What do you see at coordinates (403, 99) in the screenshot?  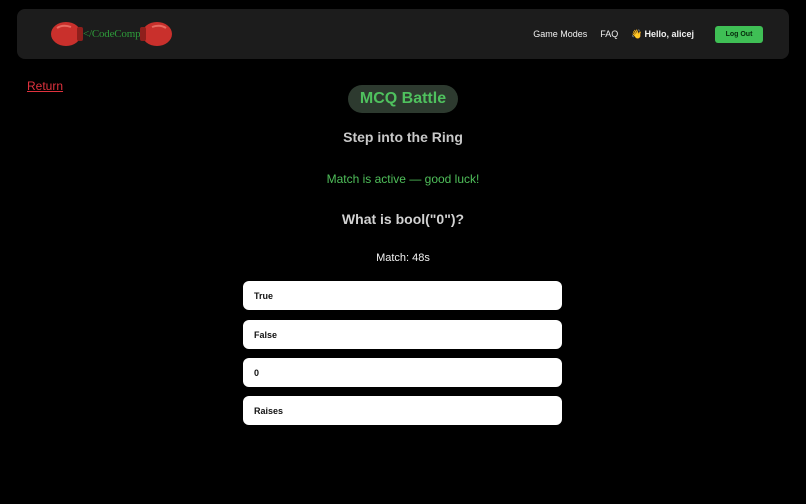 I see `page-title: MCQ Battle` at bounding box center [403, 99].